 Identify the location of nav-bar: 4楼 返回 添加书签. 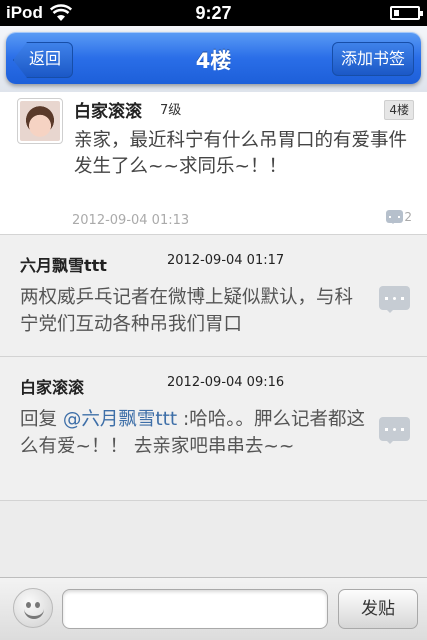
(213, 59).